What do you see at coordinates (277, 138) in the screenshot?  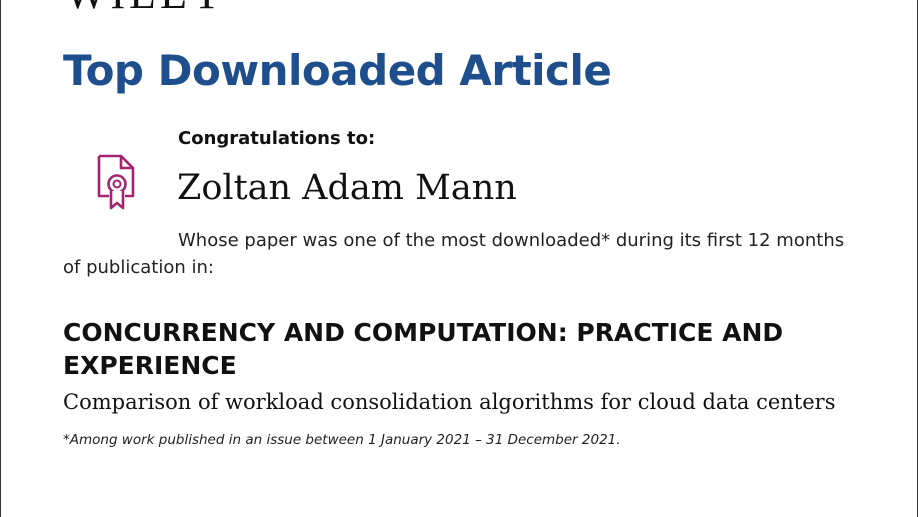 I see `congratulations-label: Congratulations to:` at bounding box center [277, 138].